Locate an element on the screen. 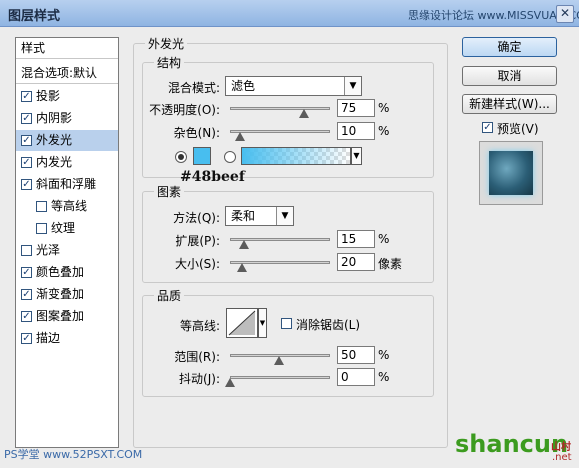 The width and height of the screenshot is (579, 468). range-label: 范围(R): is located at coordinates (197, 357).